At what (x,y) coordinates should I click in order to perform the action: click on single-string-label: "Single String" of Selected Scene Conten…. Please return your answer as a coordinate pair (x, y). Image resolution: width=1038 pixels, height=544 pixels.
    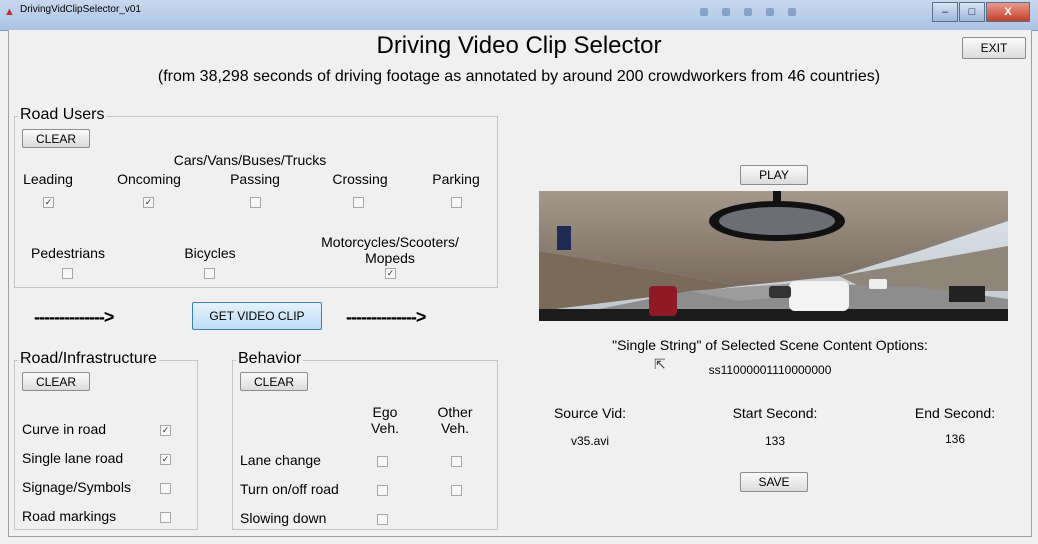
    Looking at the image, I should click on (770, 345).